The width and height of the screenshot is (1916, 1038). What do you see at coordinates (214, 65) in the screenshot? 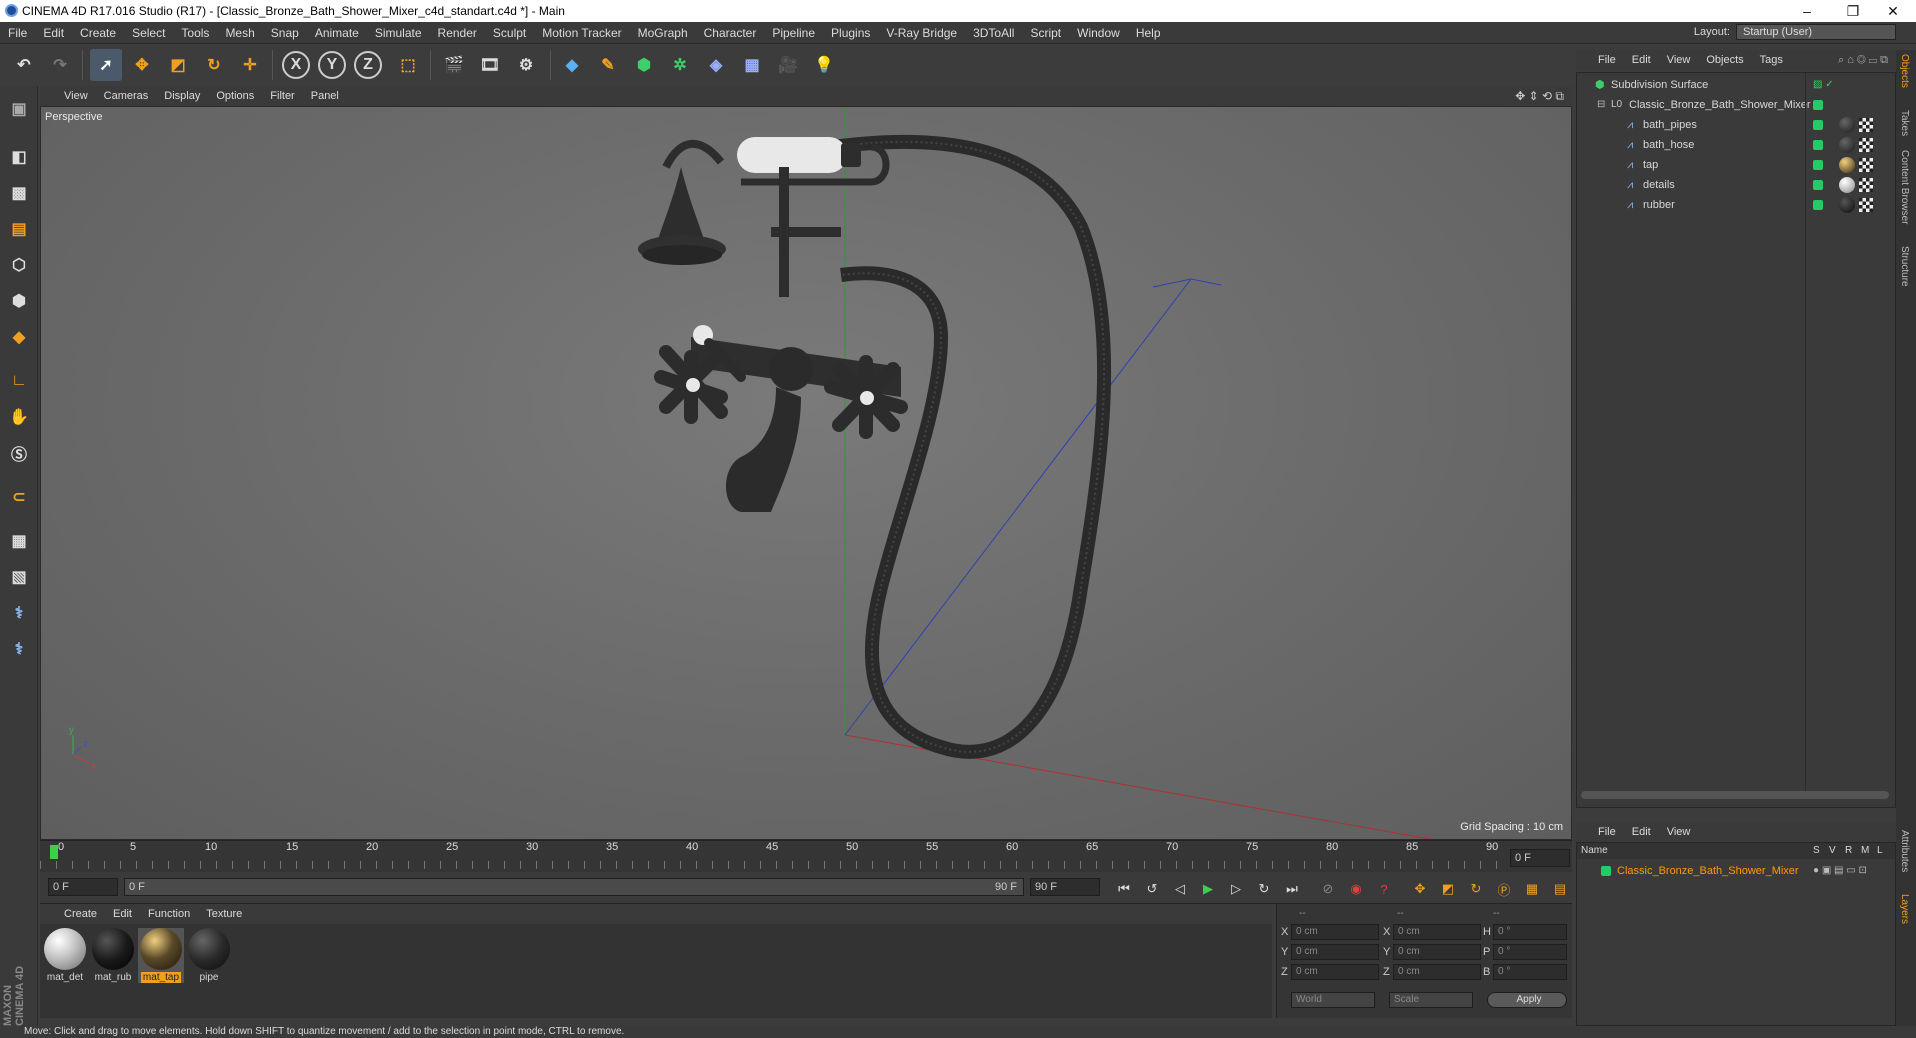
I see `rotate-tool-icon: ↻` at bounding box center [214, 65].